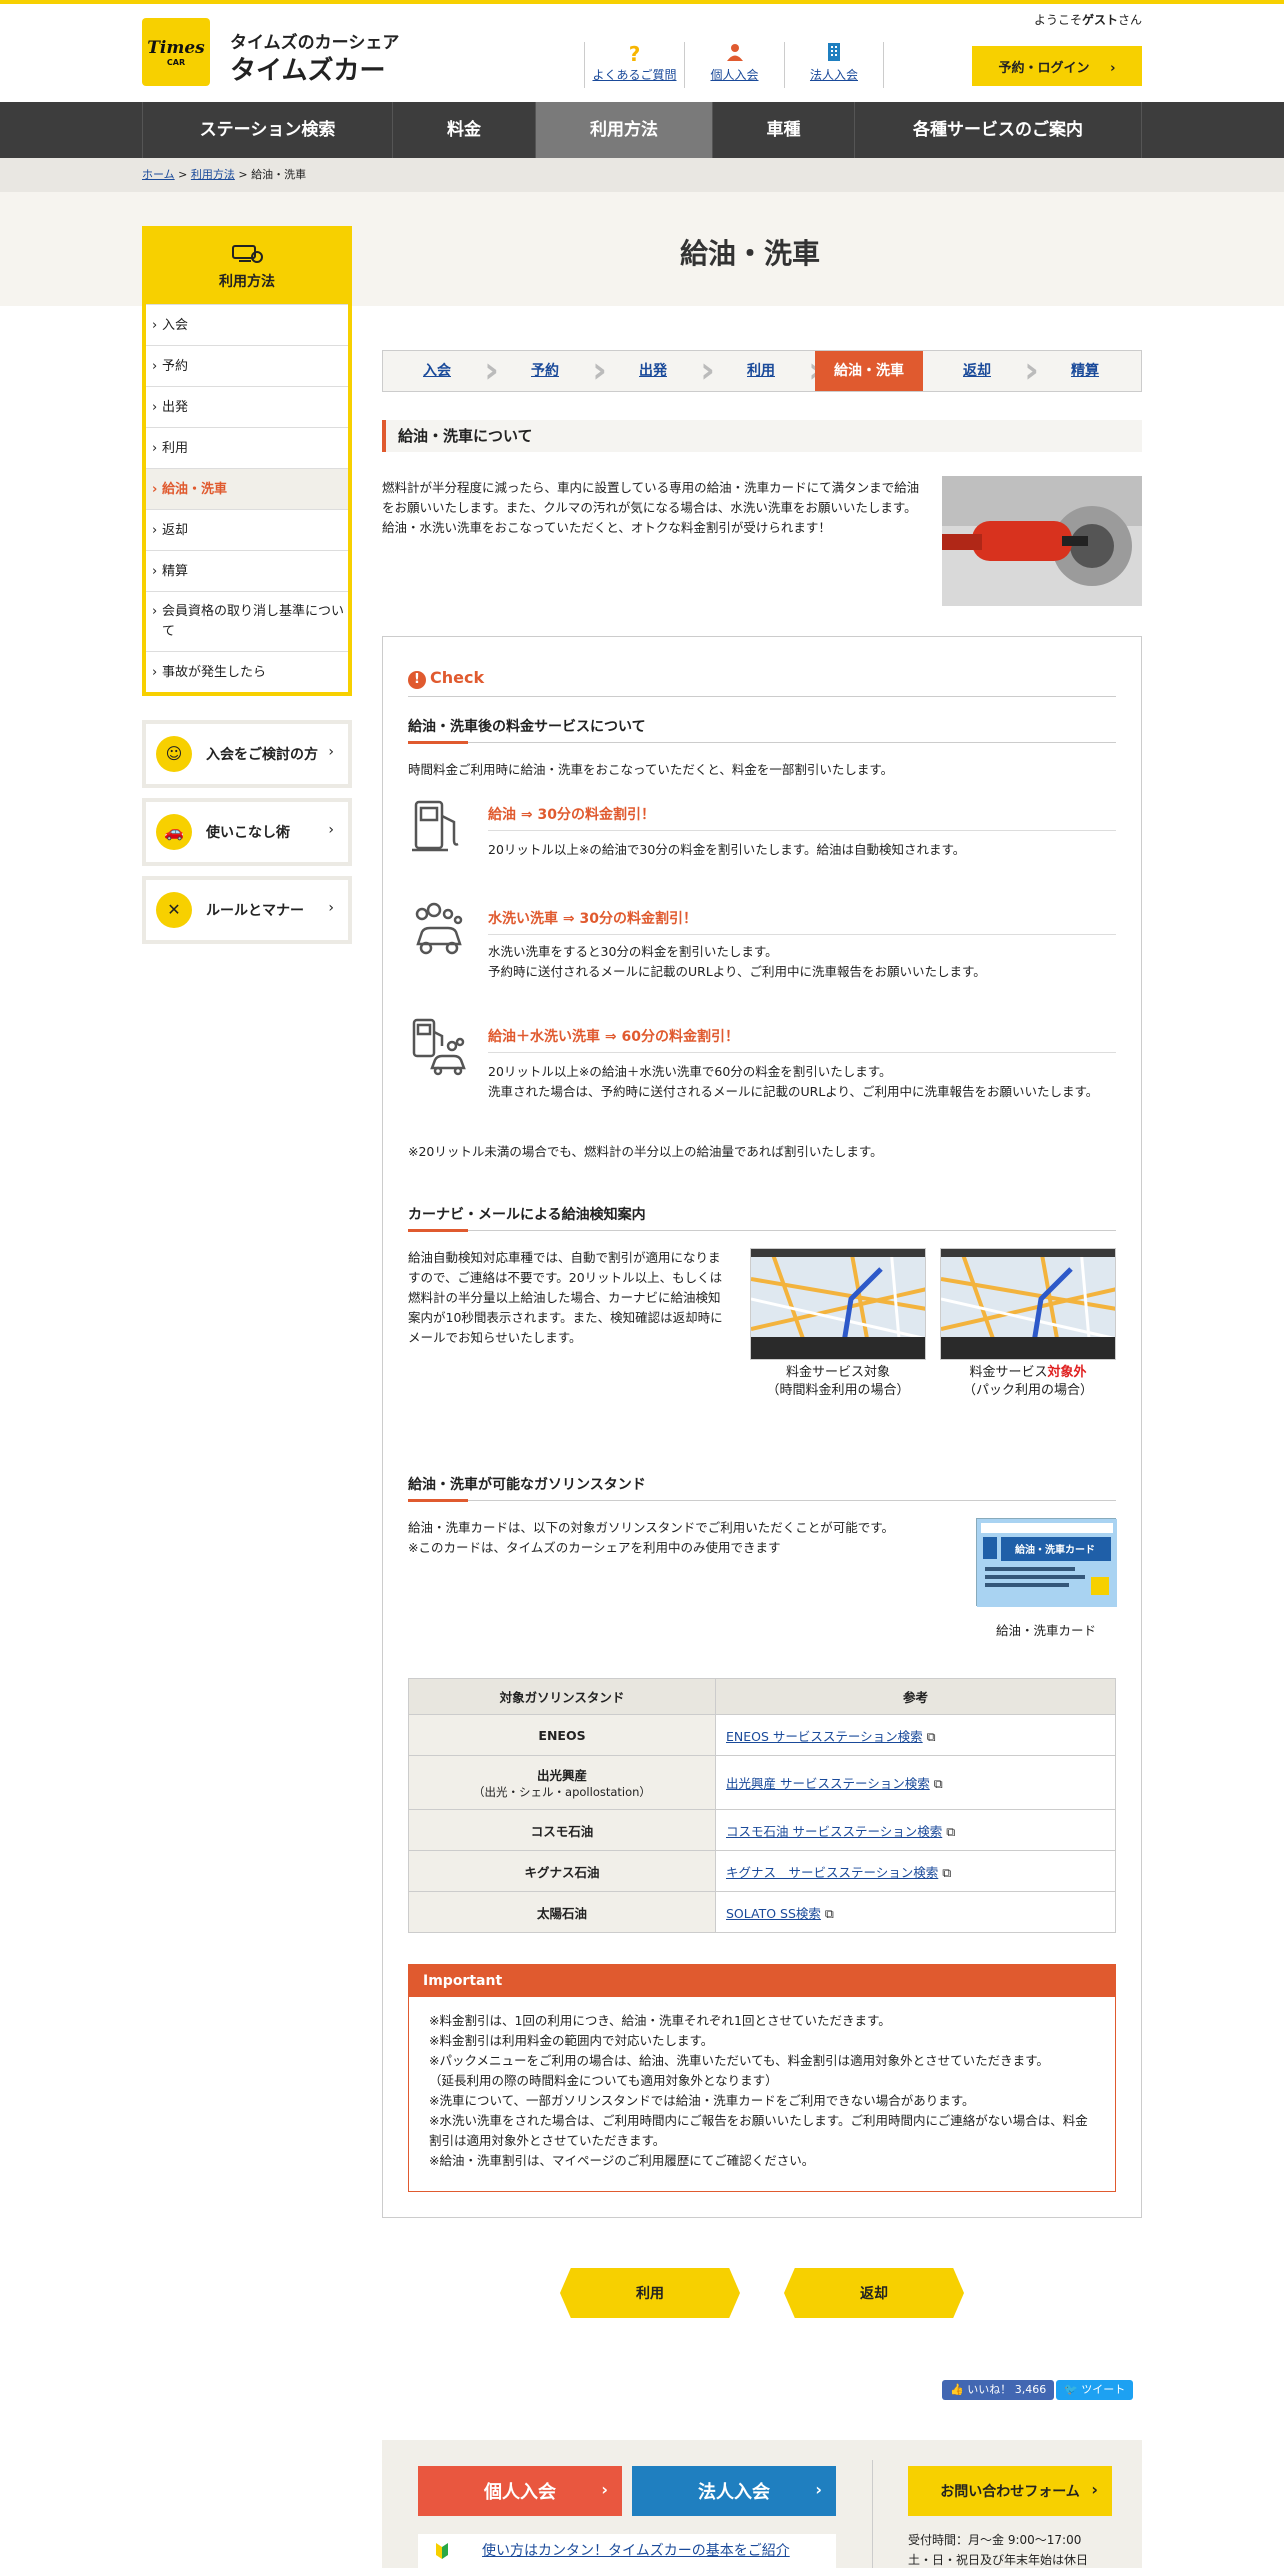  I want to click on step-settle: 精算, so click(1085, 371).